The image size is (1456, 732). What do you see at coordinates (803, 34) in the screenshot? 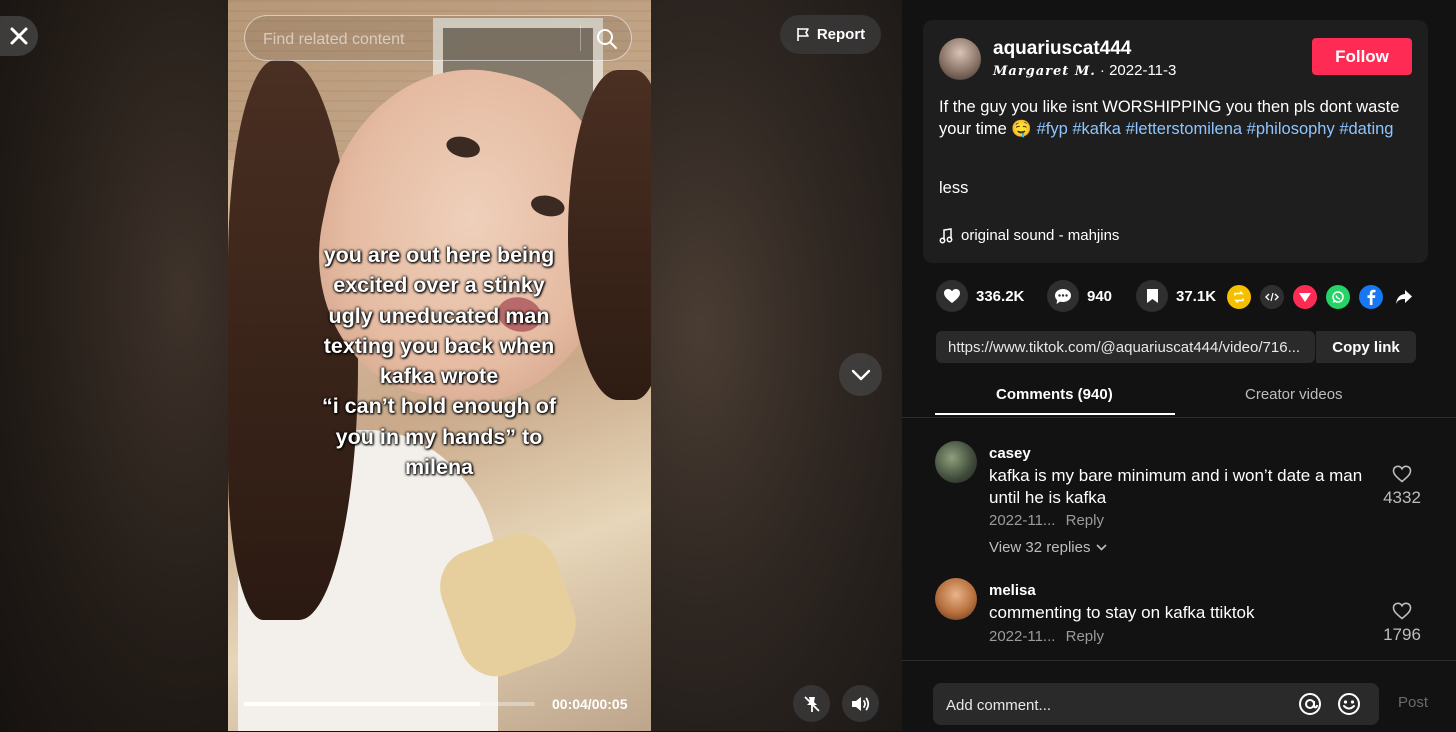
I see `flag-icon` at bounding box center [803, 34].